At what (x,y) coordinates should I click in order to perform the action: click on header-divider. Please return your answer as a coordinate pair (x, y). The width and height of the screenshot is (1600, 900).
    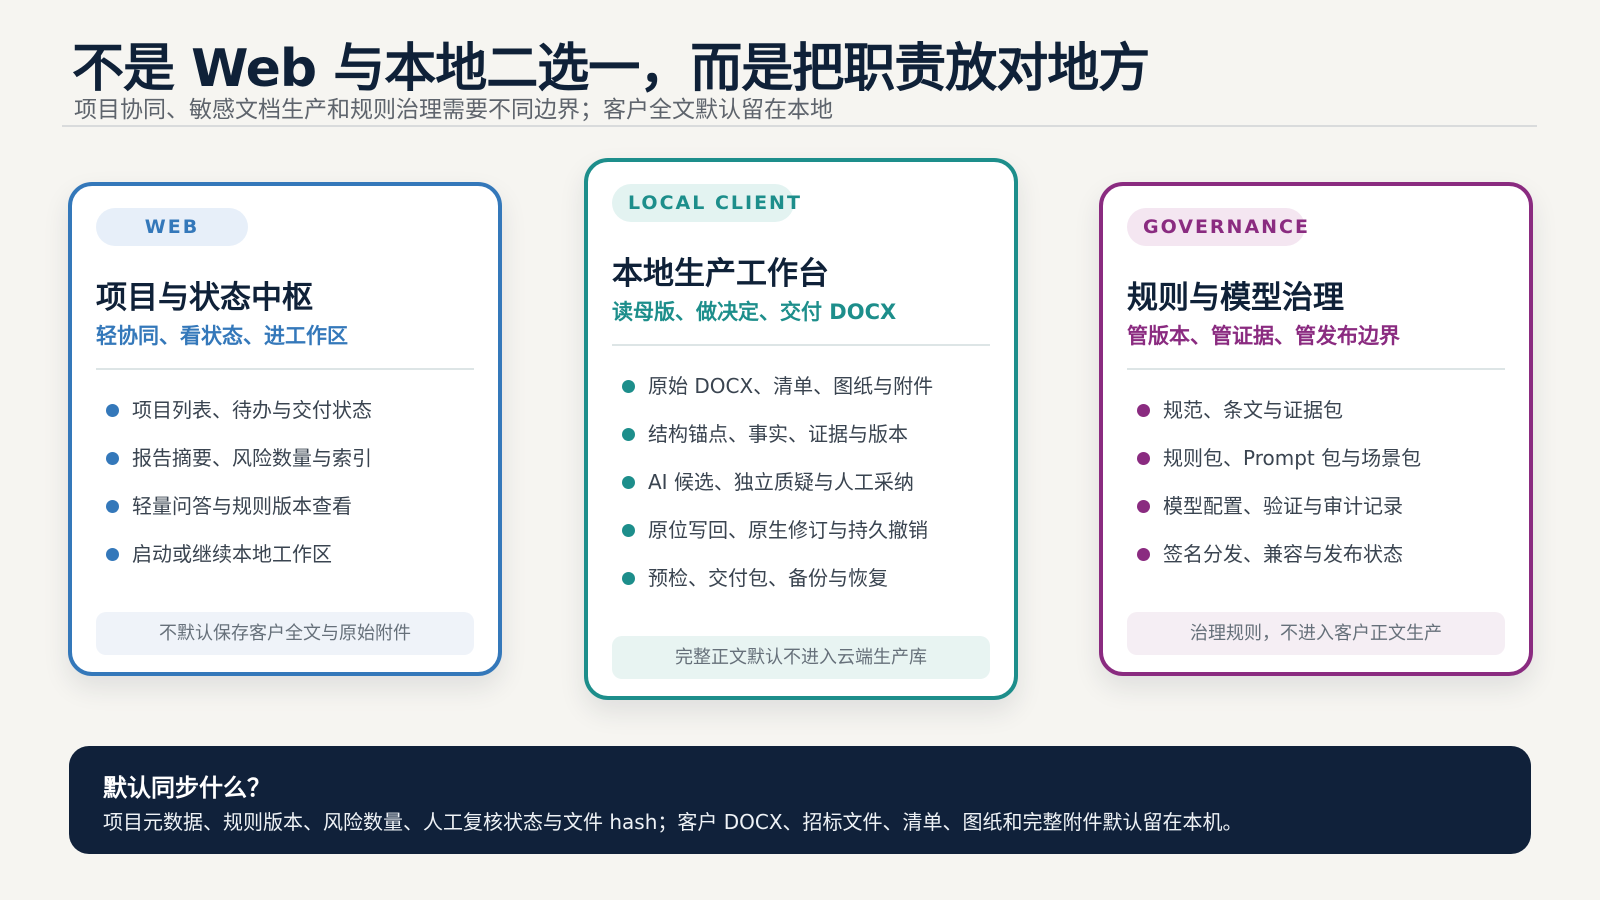
    Looking at the image, I should click on (799, 126).